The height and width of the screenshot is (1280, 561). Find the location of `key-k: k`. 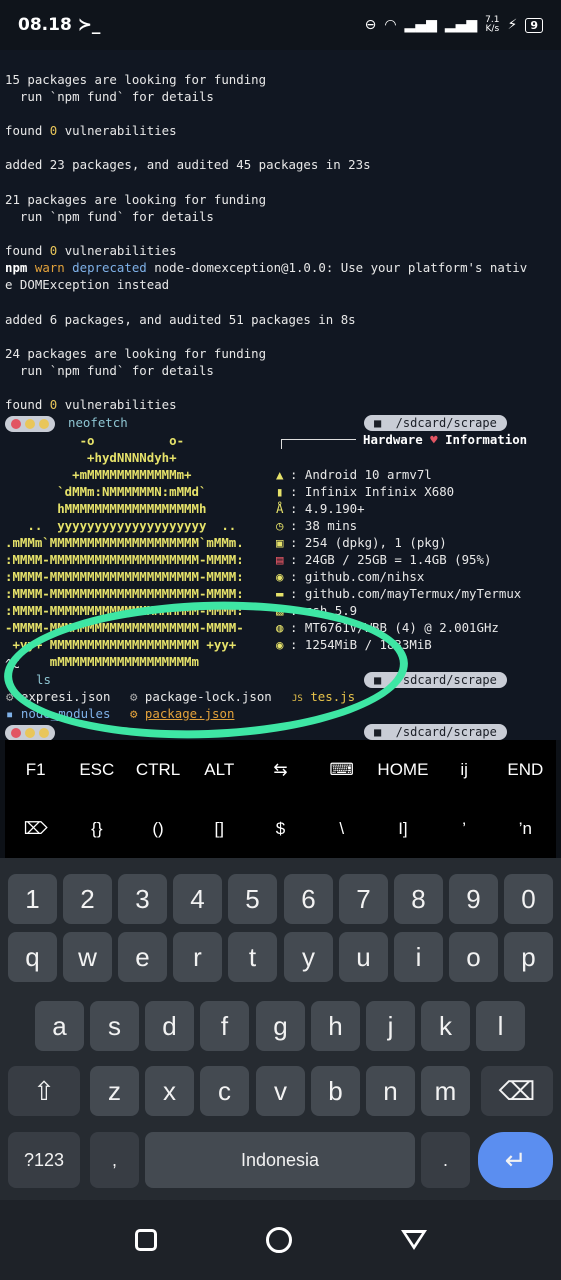

key-k: k is located at coordinates (445, 1026).